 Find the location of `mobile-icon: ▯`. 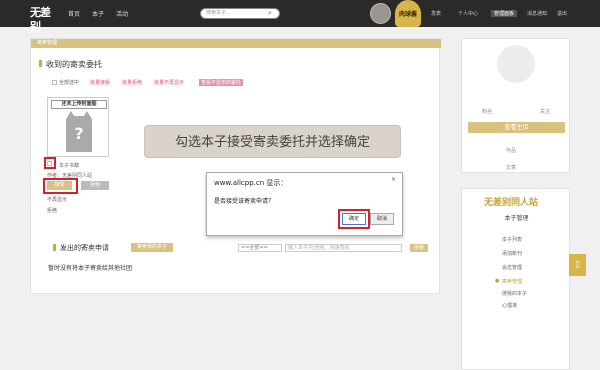

mobile-icon: ▯ is located at coordinates (577, 265).